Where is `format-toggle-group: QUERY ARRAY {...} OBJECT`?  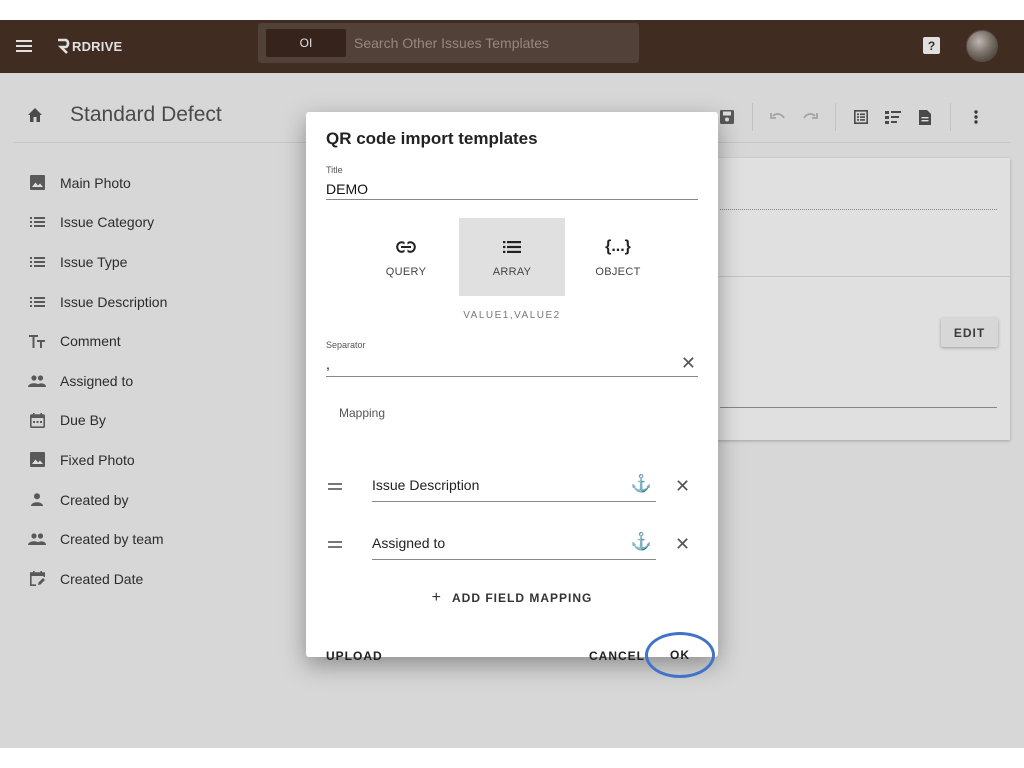
format-toggle-group: QUERY ARRAY {...} OBJECT is located at coordinates (512, 257).